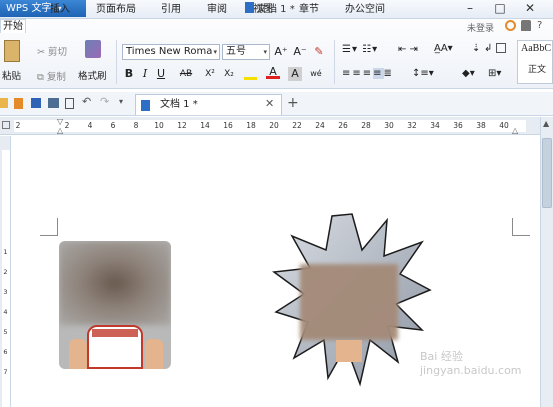  I want to click on ruler-number: 40, so click(504, 125).